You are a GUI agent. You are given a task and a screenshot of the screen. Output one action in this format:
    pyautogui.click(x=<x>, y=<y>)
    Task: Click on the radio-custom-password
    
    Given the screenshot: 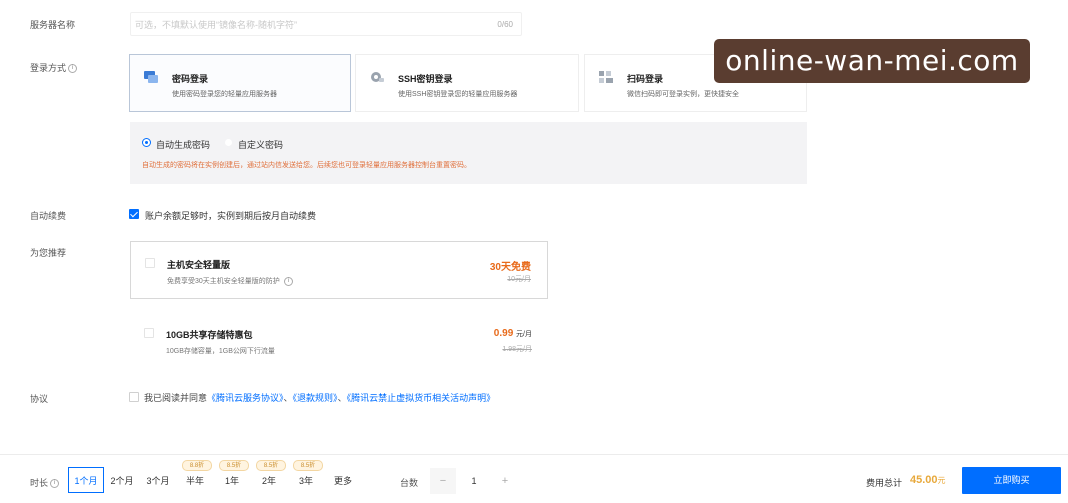 What is the action you would take?
    pyautogui.click(x=228, y=142)
    